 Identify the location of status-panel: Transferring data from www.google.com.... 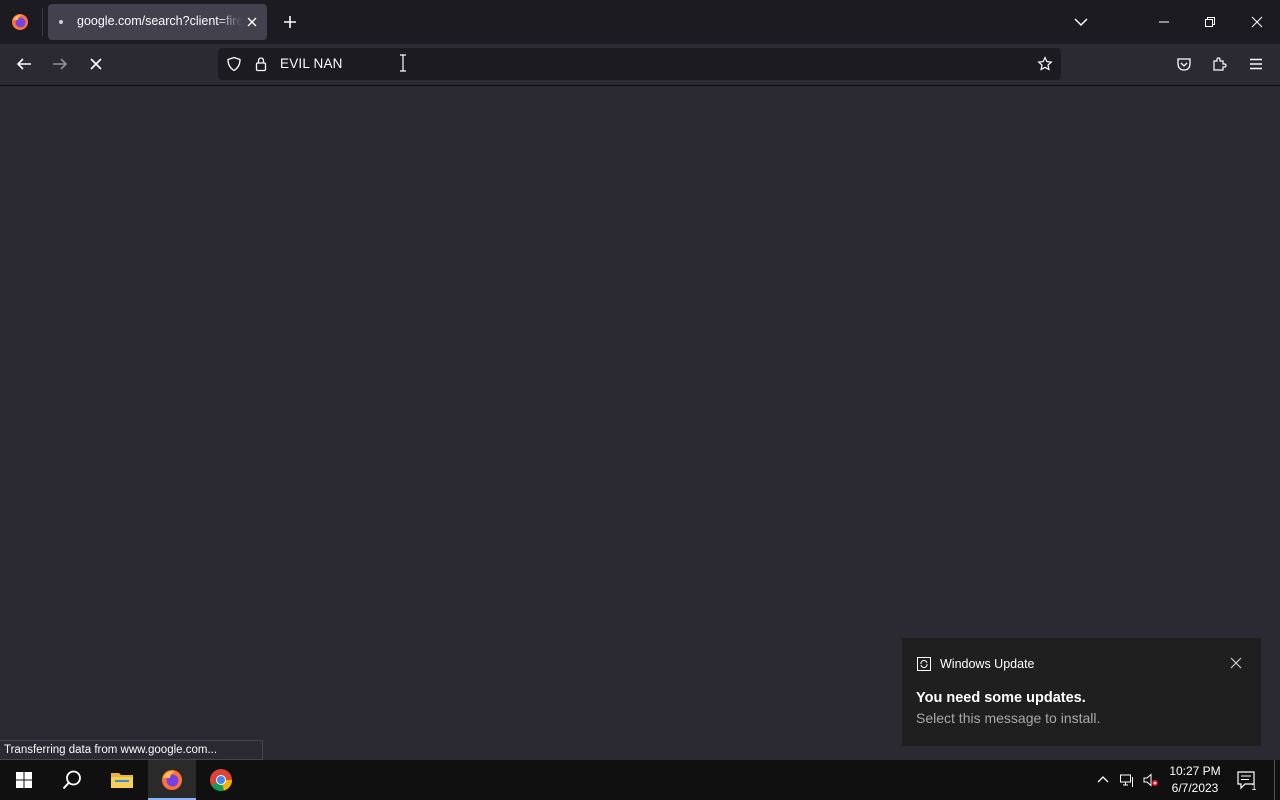
(131, 750).